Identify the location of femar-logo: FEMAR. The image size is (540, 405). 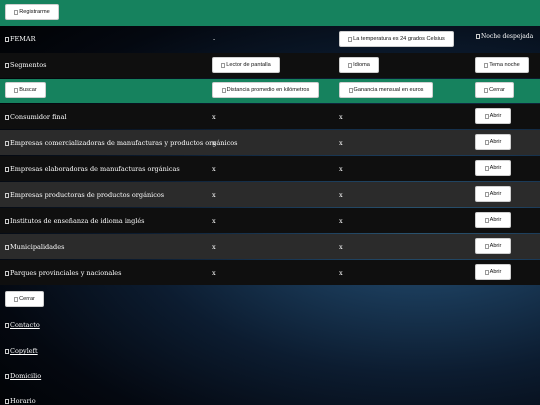
(20, 39).